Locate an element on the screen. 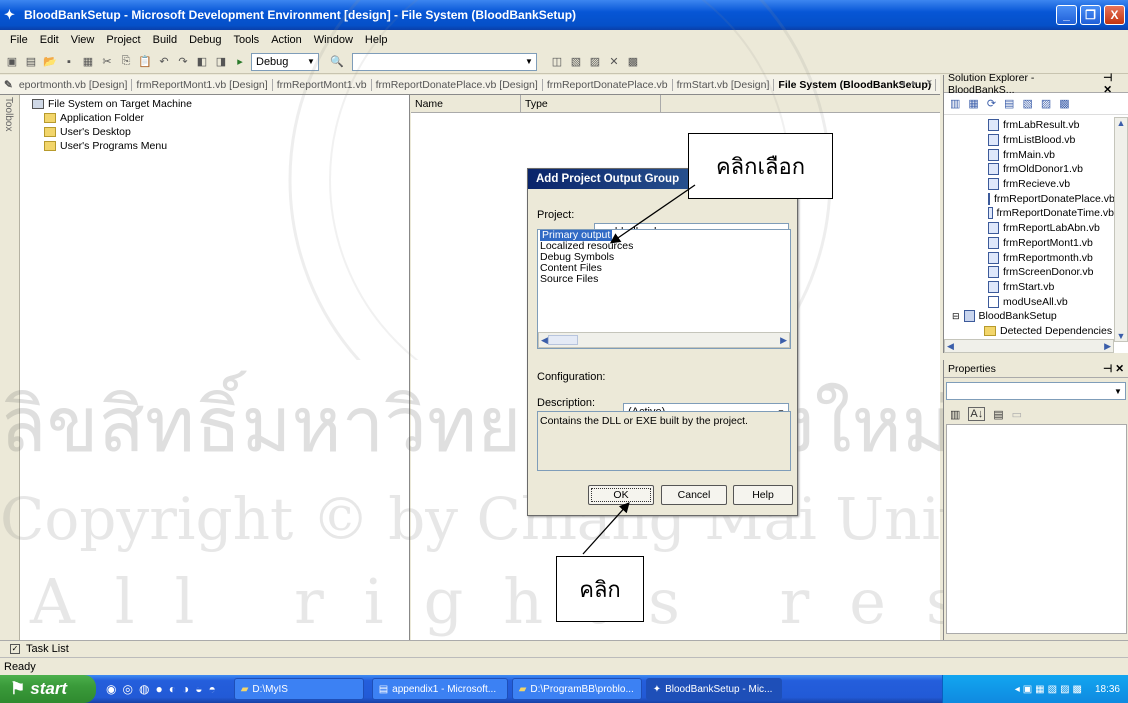 This screenshot has height=703, width=1128. sol-item-frmlabresult: frmLabResult.vb is located at coordinates (1051, 125).